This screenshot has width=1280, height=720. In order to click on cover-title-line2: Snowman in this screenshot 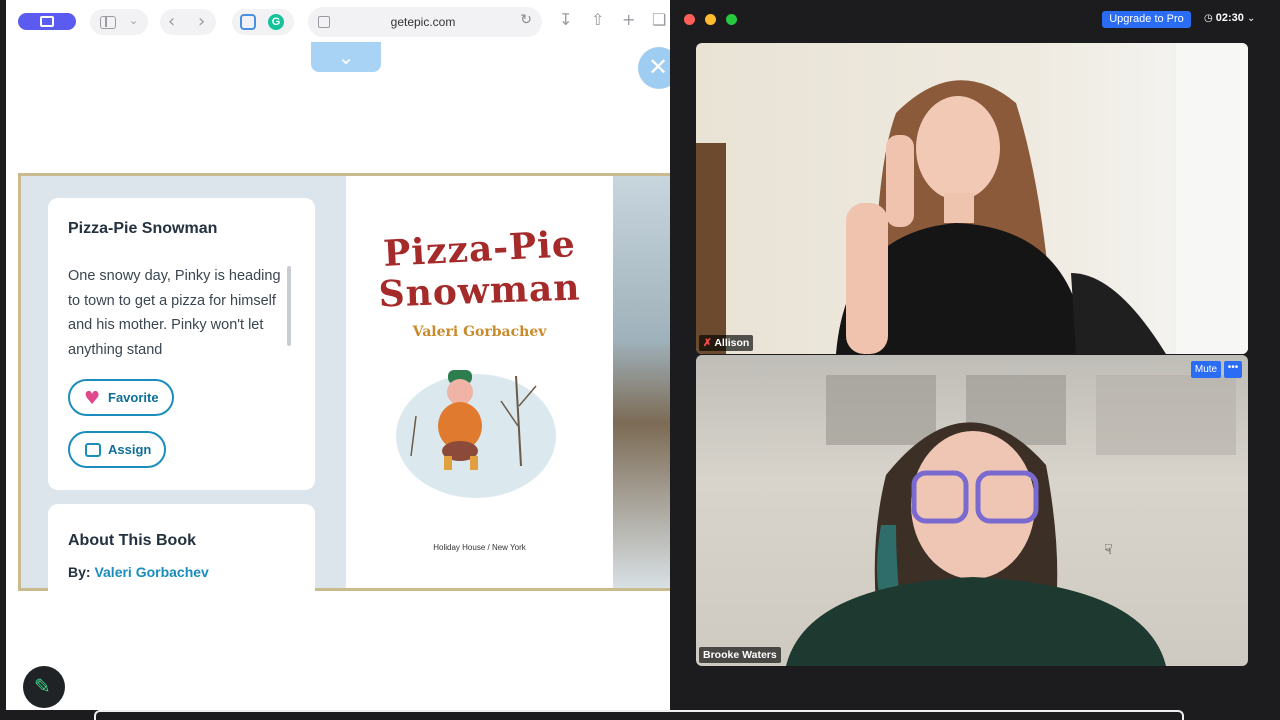, I will do `click(479, 291)`.